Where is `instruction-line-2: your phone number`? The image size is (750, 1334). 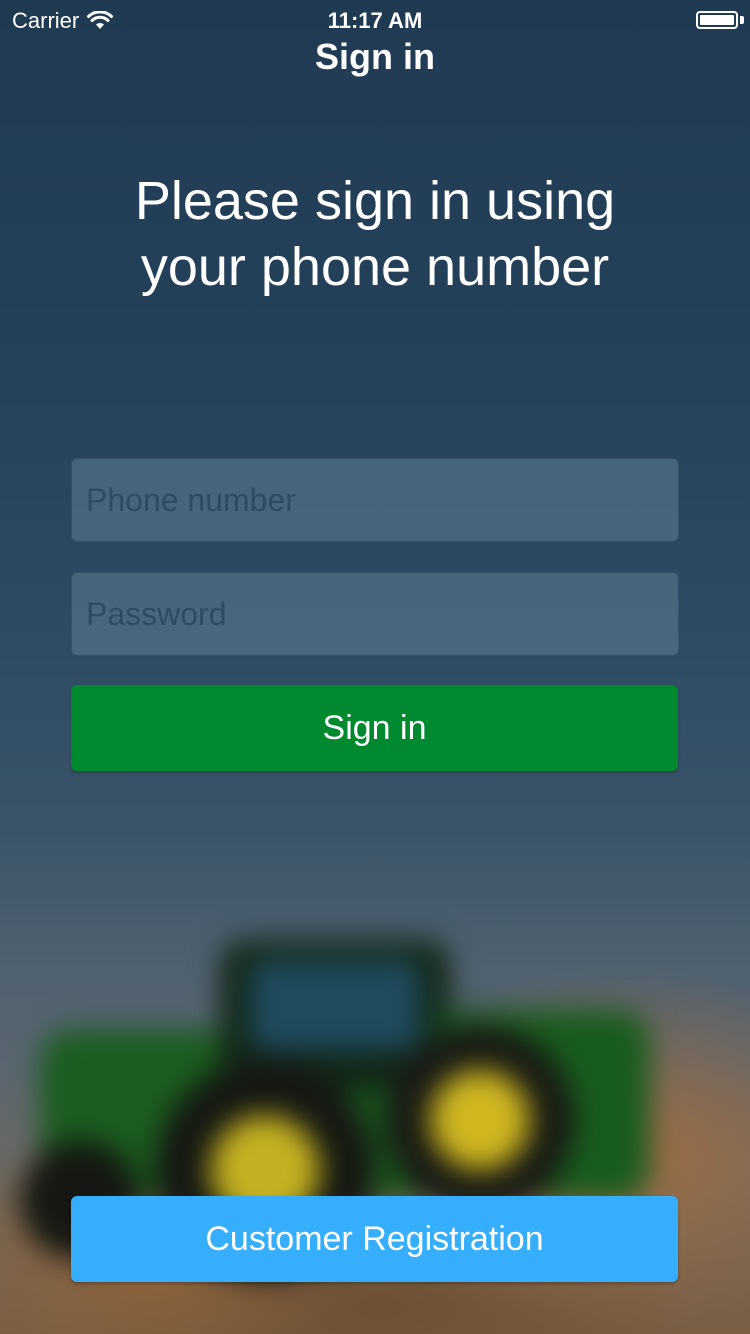
instruction-line-2: your phone number is located at coordinates (375, 267).